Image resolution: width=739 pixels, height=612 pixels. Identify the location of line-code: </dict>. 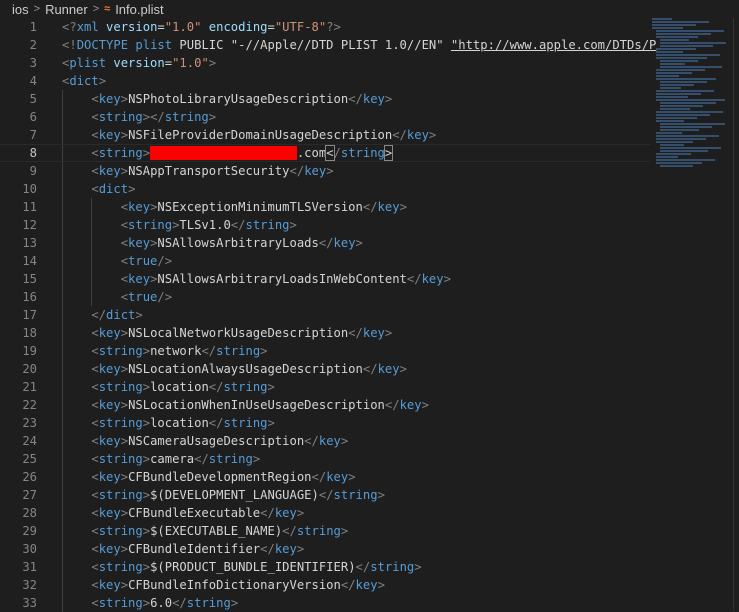
(102, 315).